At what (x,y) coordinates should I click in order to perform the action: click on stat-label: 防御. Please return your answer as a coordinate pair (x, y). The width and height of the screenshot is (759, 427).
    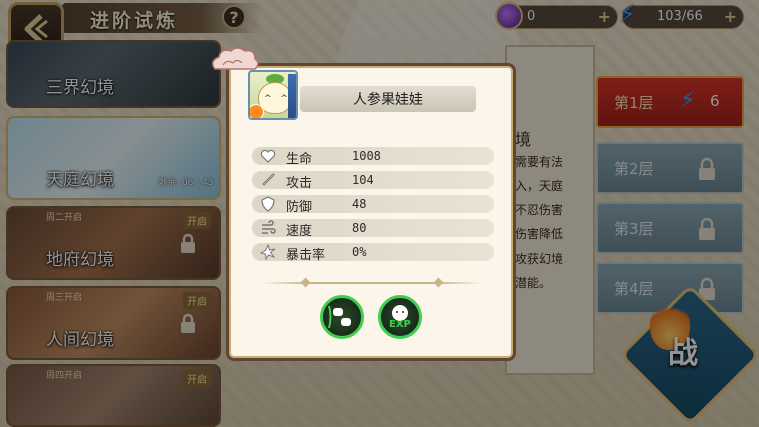
    Looking at the image, I should click on (299, 207).